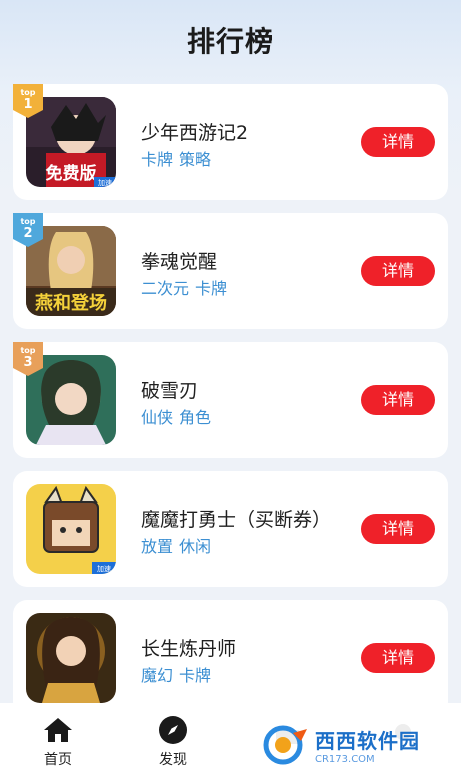 This screenshot has height=781, width=461. I want to click on game-tags: 卡牌 策略, so click(176, 158).